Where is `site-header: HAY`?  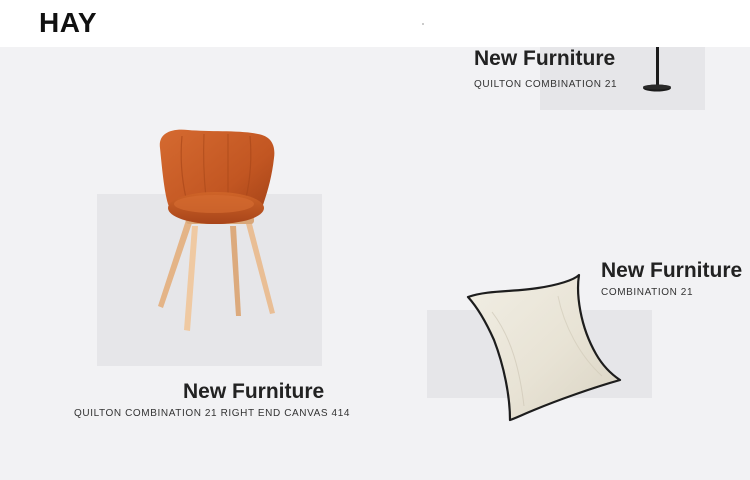 site-header: HAY is located at coordinates (375, 23).